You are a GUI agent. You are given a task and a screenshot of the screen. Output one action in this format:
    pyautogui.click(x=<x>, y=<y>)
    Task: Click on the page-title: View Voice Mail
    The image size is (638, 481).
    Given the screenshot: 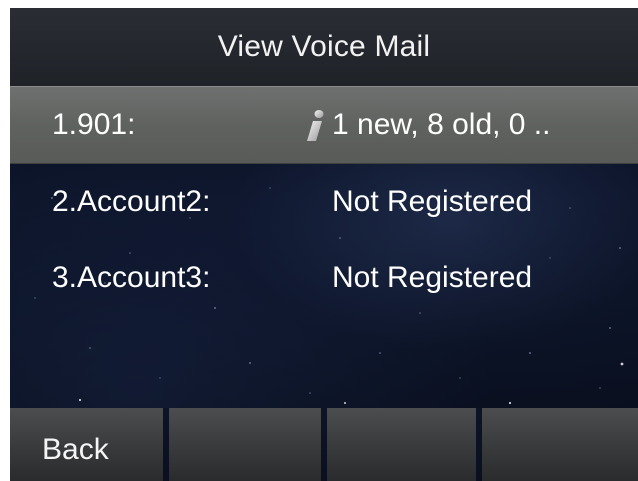 What is the action you would take?
    pyautogui.click(x=324, y=46)
    